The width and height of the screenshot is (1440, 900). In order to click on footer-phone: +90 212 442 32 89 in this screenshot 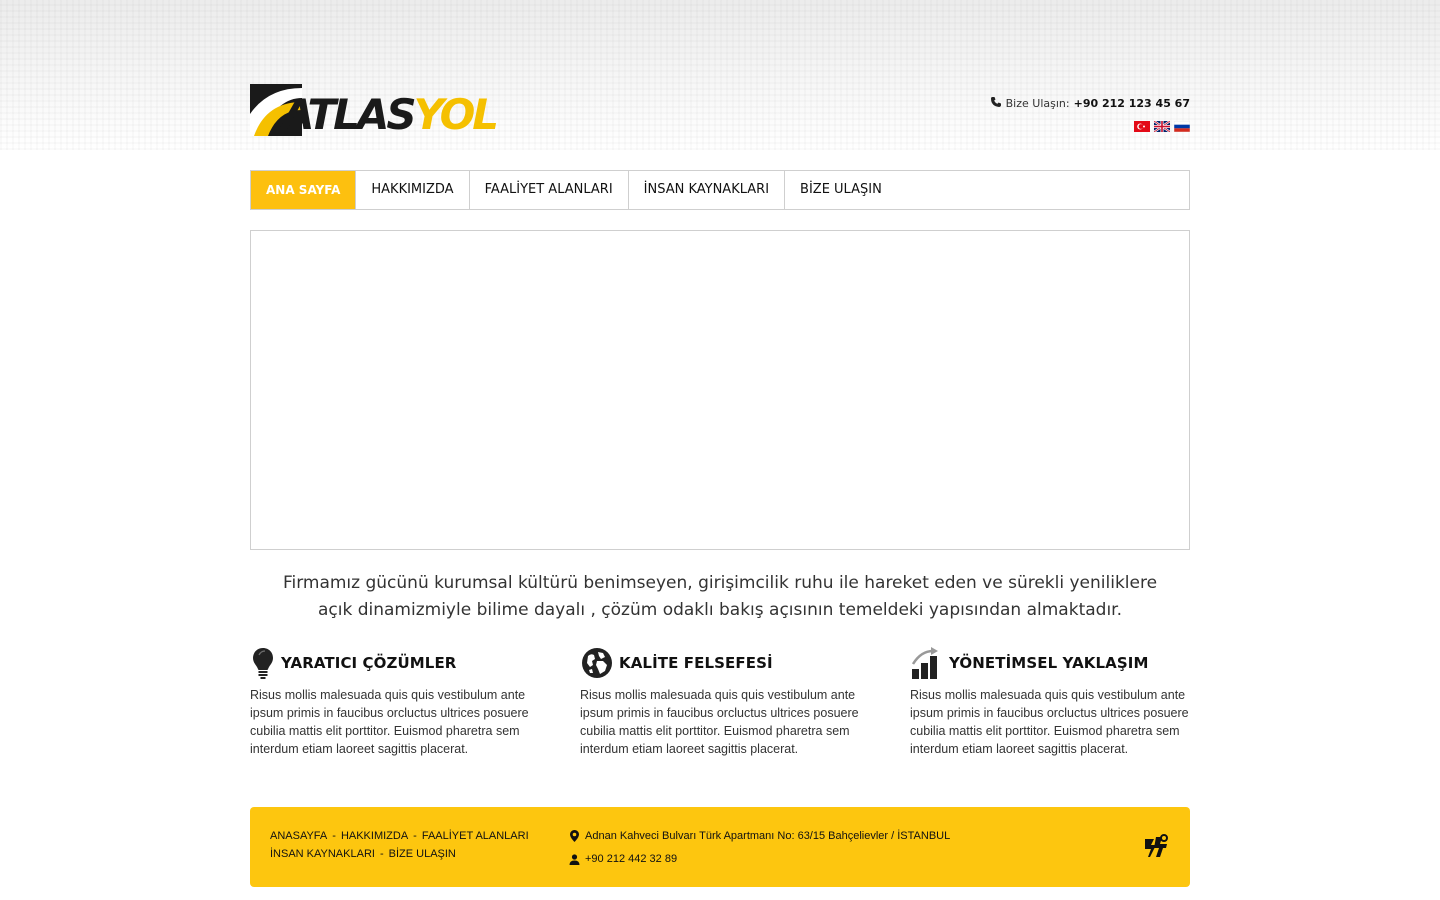, I will do `click(631, 859)`.